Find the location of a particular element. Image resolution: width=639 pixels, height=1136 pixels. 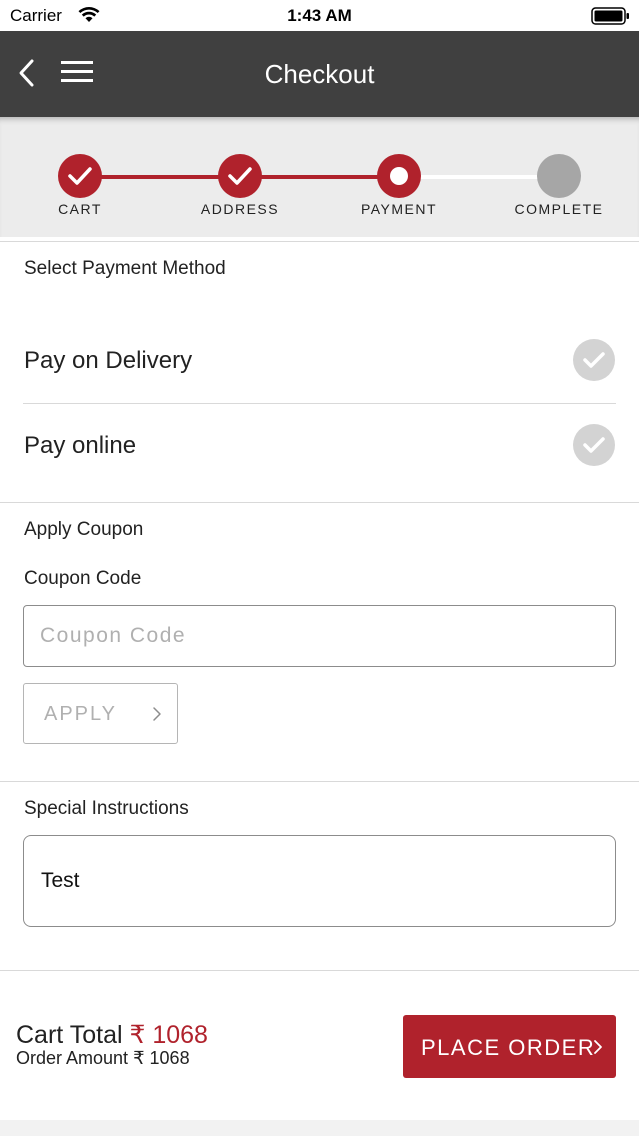

cart-total: Cart Total ₹ 1068 is located at coordinates (112, 1035).